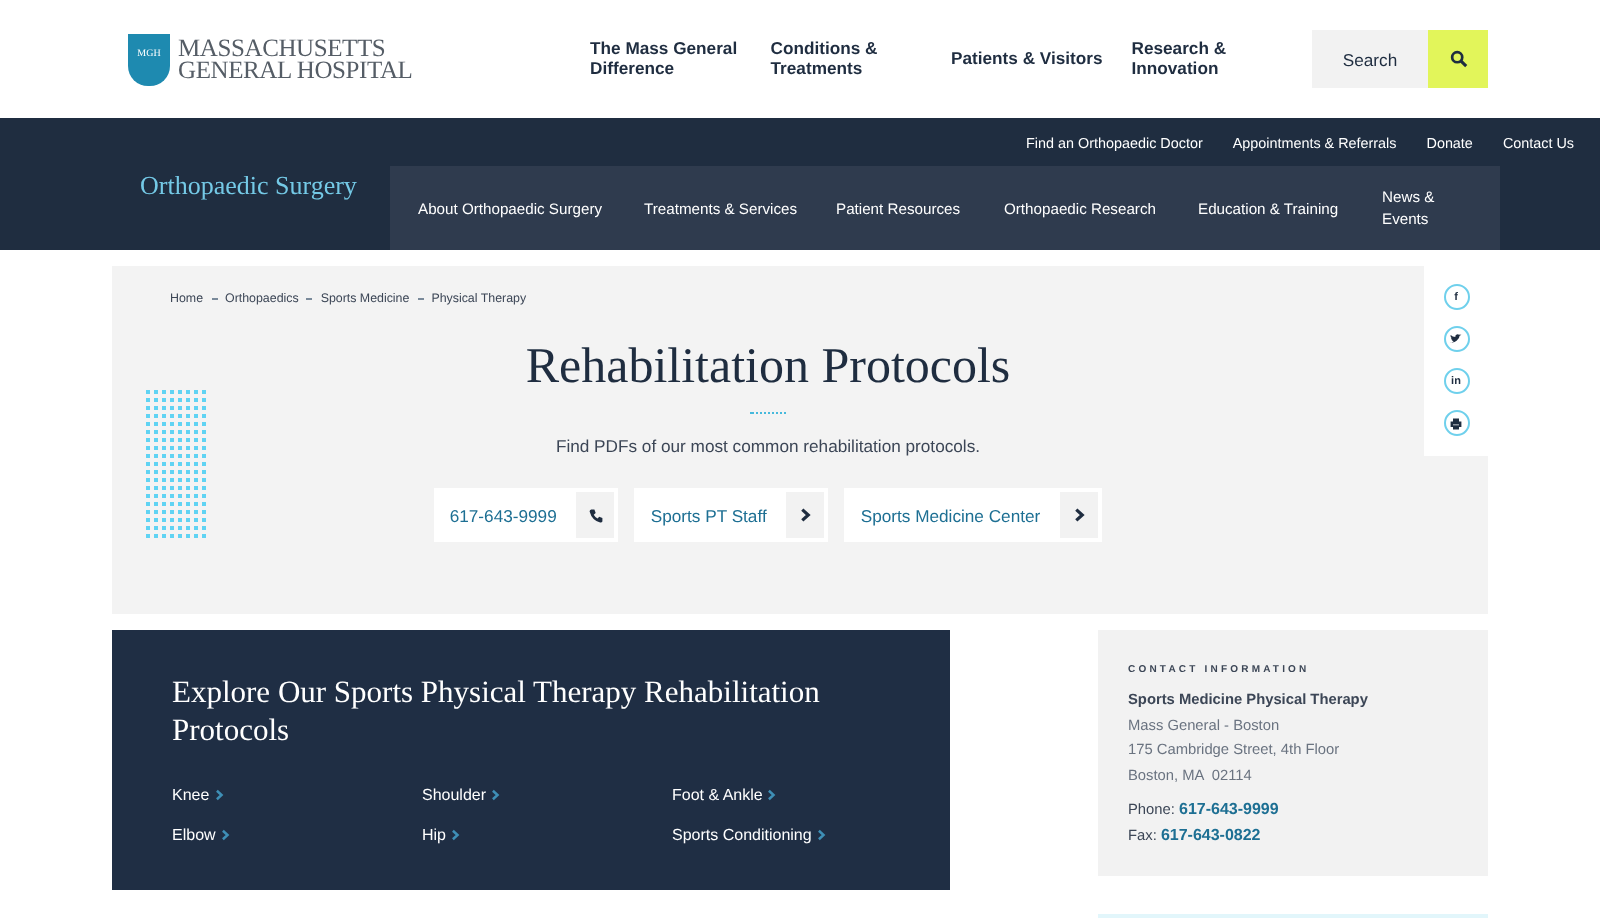 This screenshot has width=1600, height=918. Describe the element at coordinates (1221, 59) in the screenshot. I see `nav-link: Research & Innovation` at that location.